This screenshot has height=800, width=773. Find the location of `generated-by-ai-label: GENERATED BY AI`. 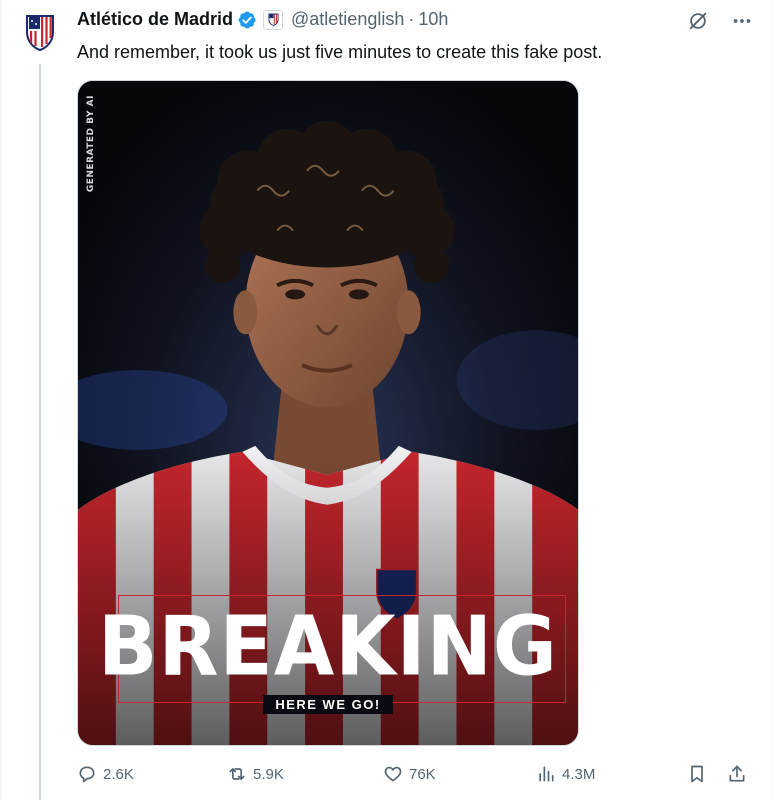

generated-by-ai-label: GENERATED BY AI is located at coordinates (91, 144).